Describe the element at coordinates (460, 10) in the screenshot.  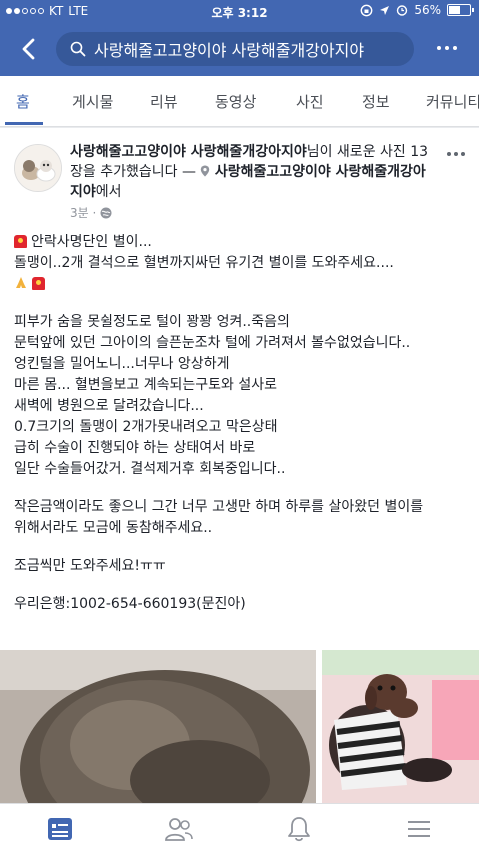
I see `battery-icon` at that location.